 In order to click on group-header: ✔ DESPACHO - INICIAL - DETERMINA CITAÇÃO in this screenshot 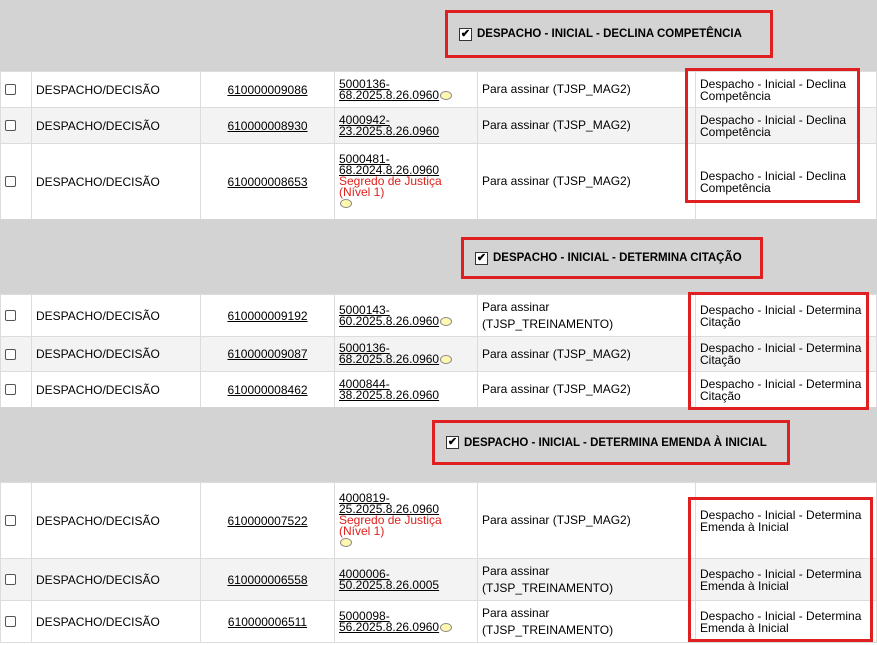, I will do `click(438, 256)`.